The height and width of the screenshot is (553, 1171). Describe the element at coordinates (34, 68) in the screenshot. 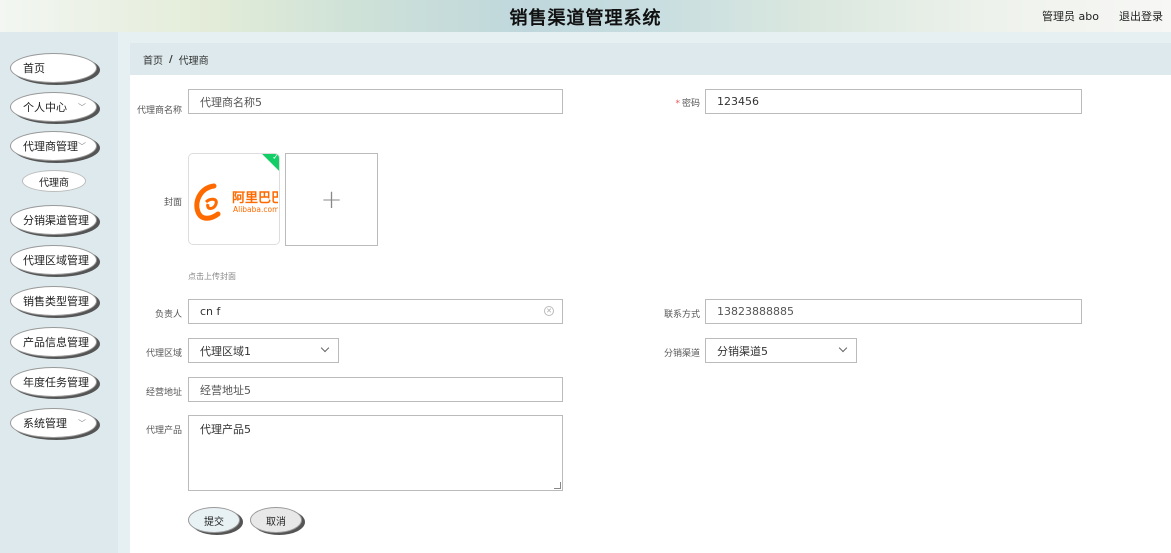

I see `sidebar-item-label: 首页` at that location.